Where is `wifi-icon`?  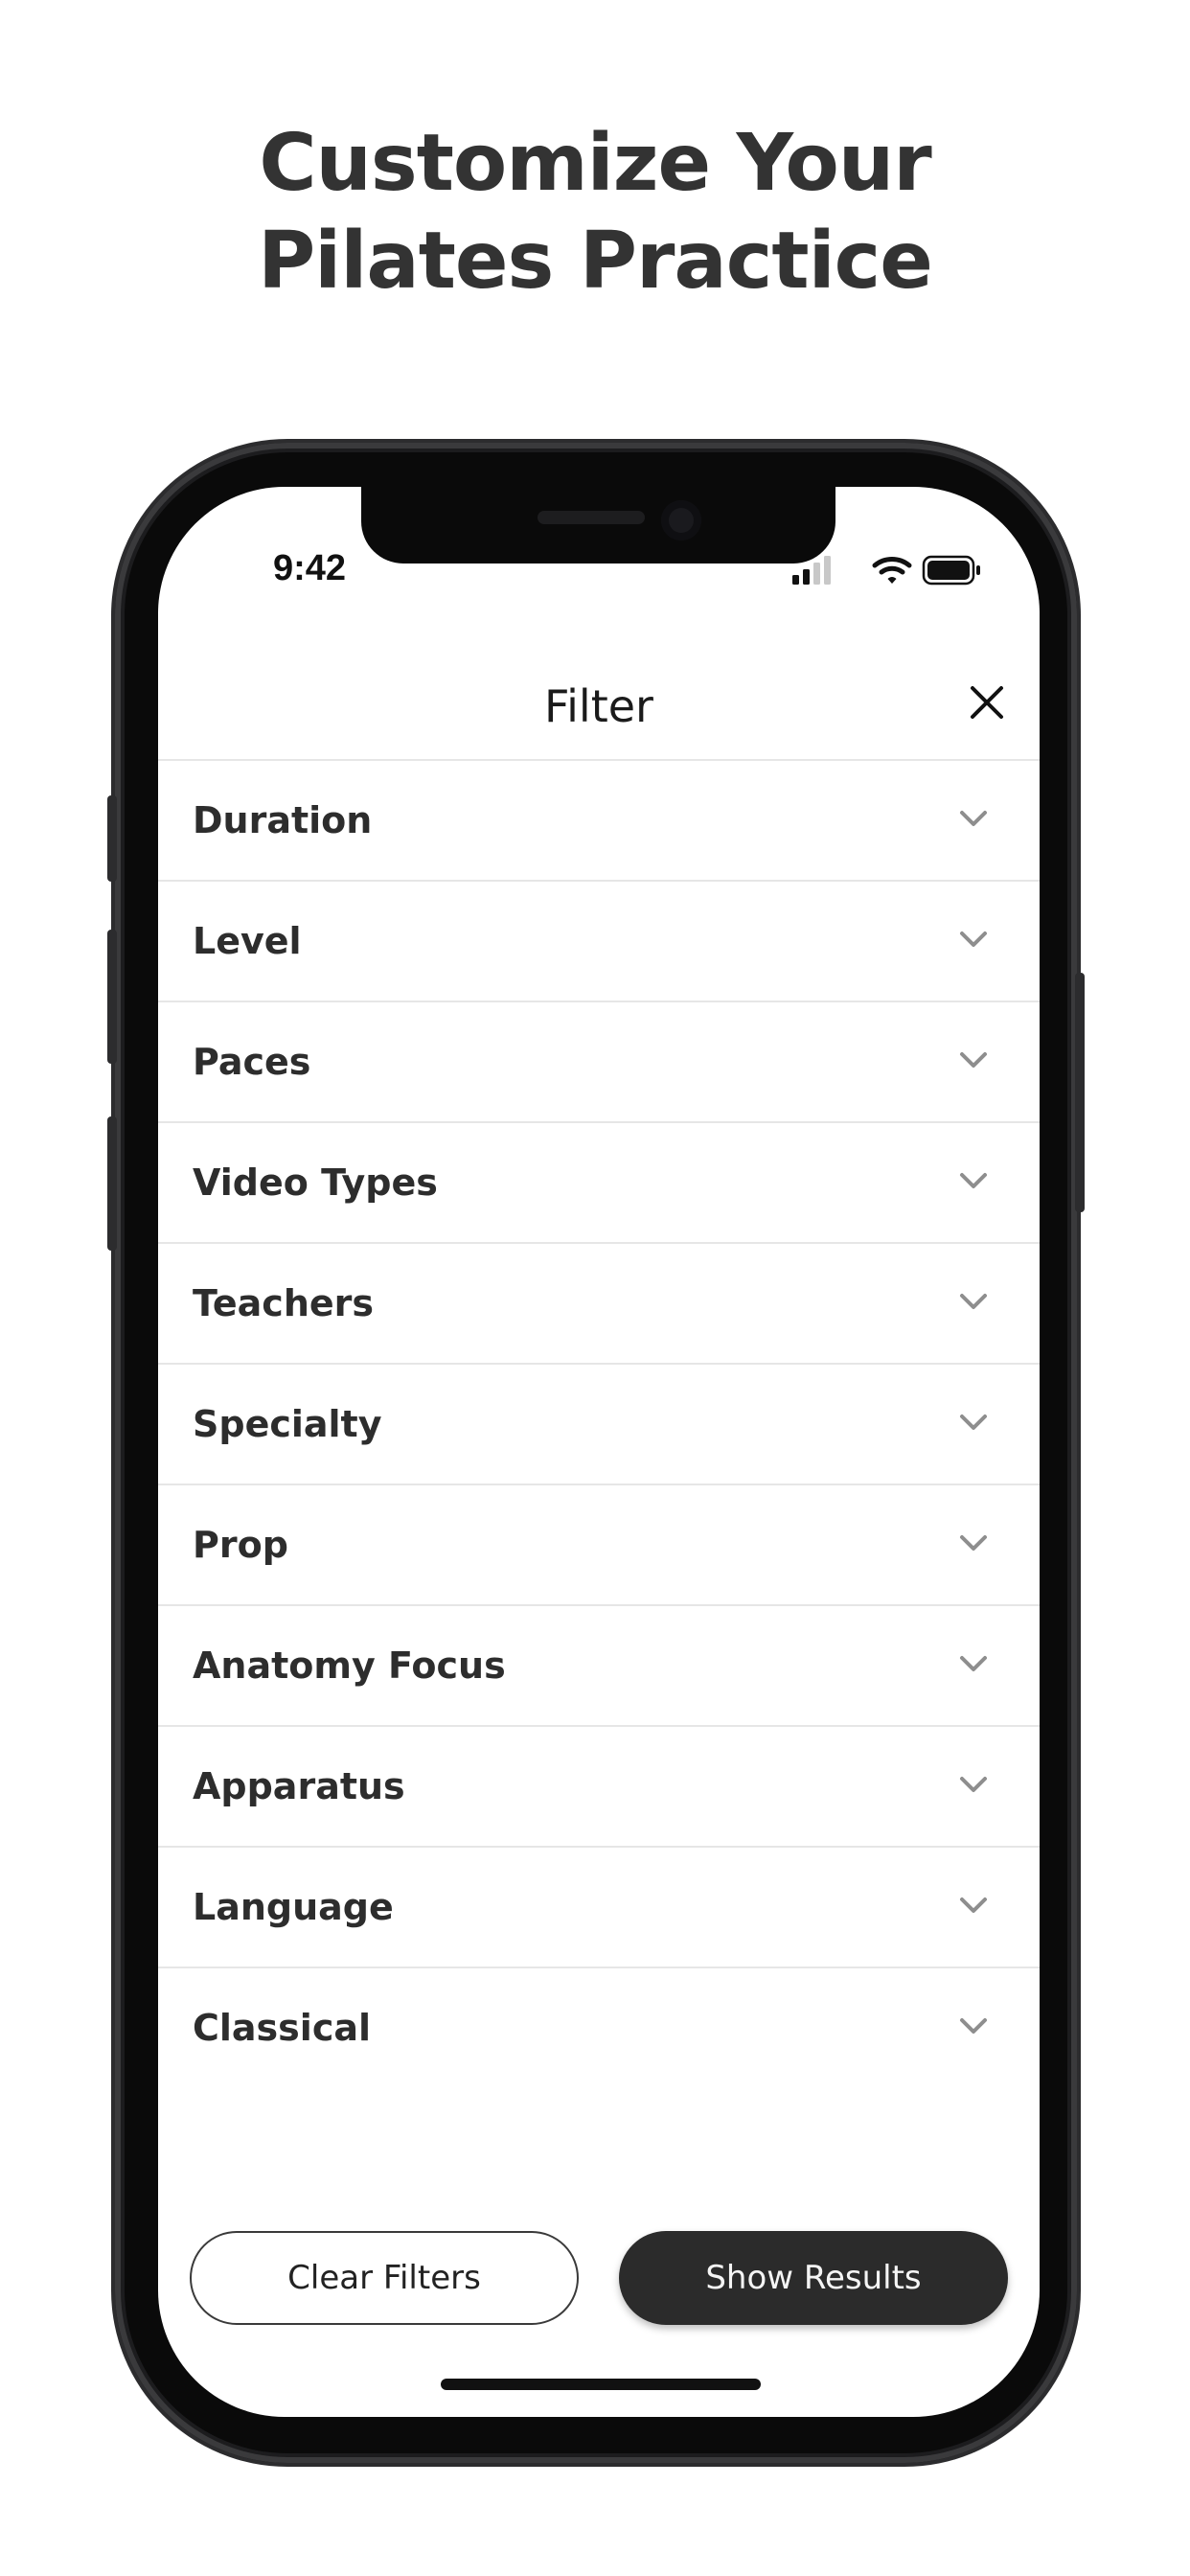
wifi-icon is located at coordinates (892, 571).